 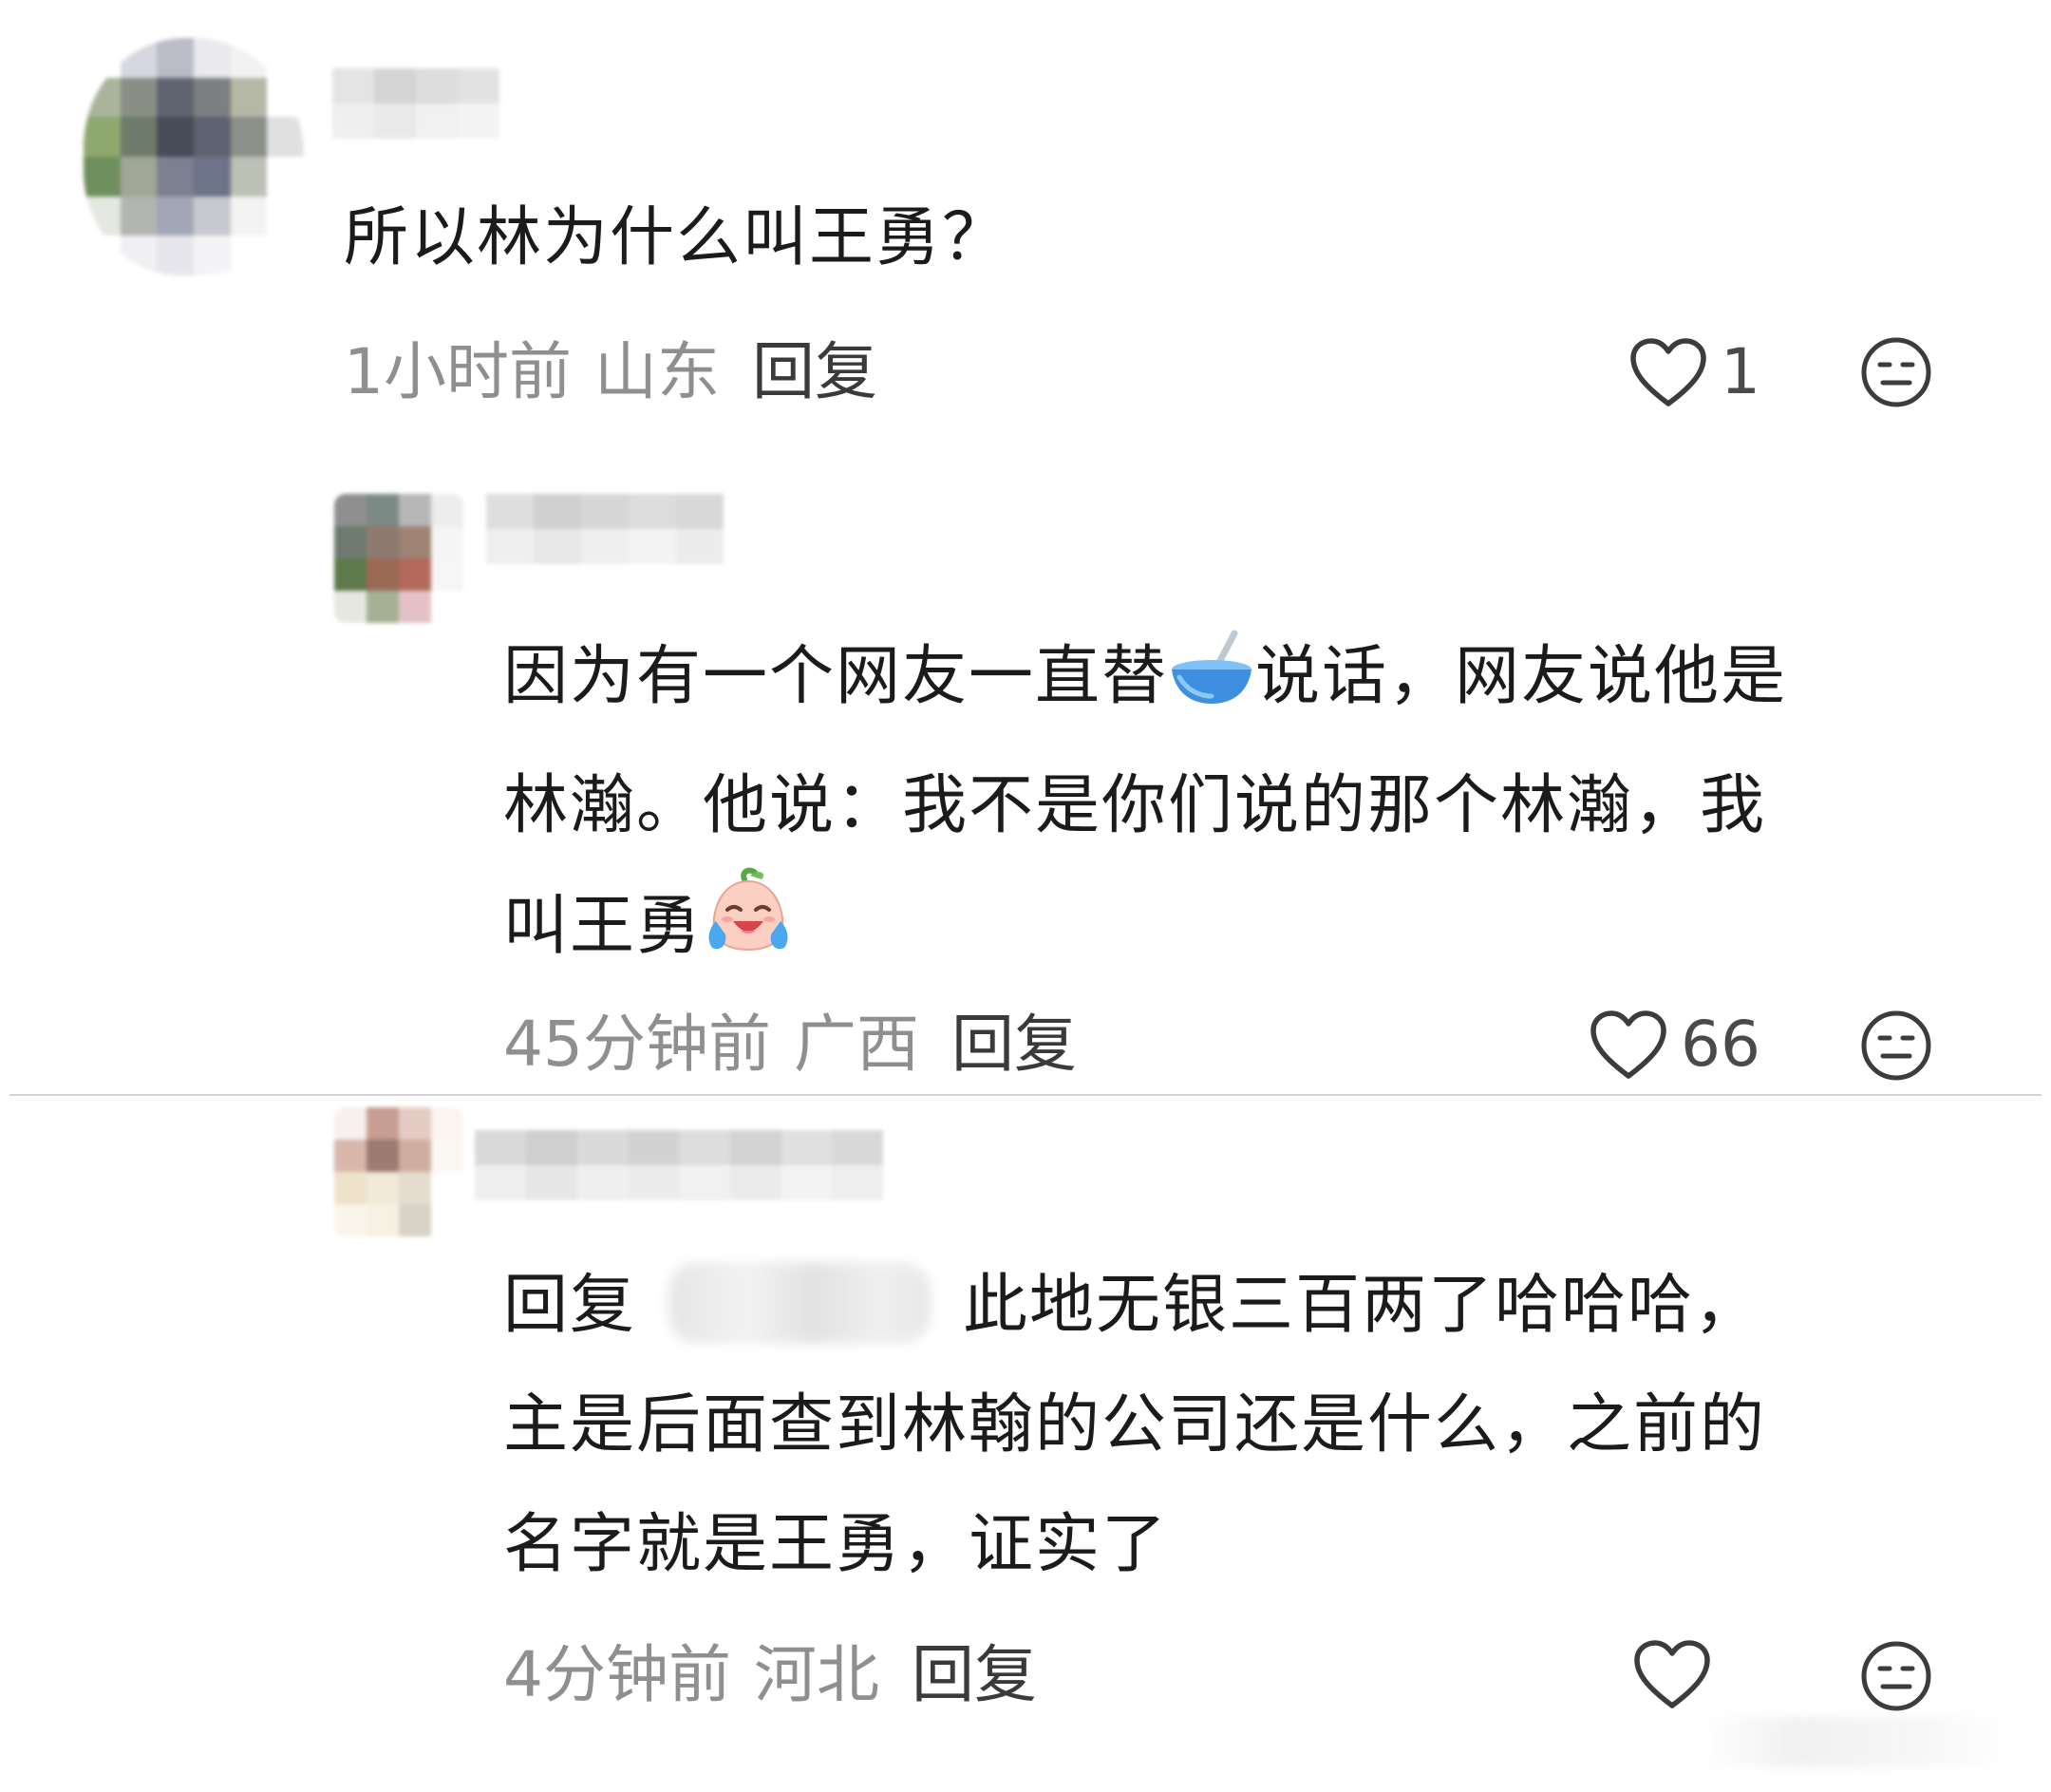 What do you see at coordinates (1740, 371) in the screenshot?
I see `like-count: 1` at bounding box center [1740, 371].